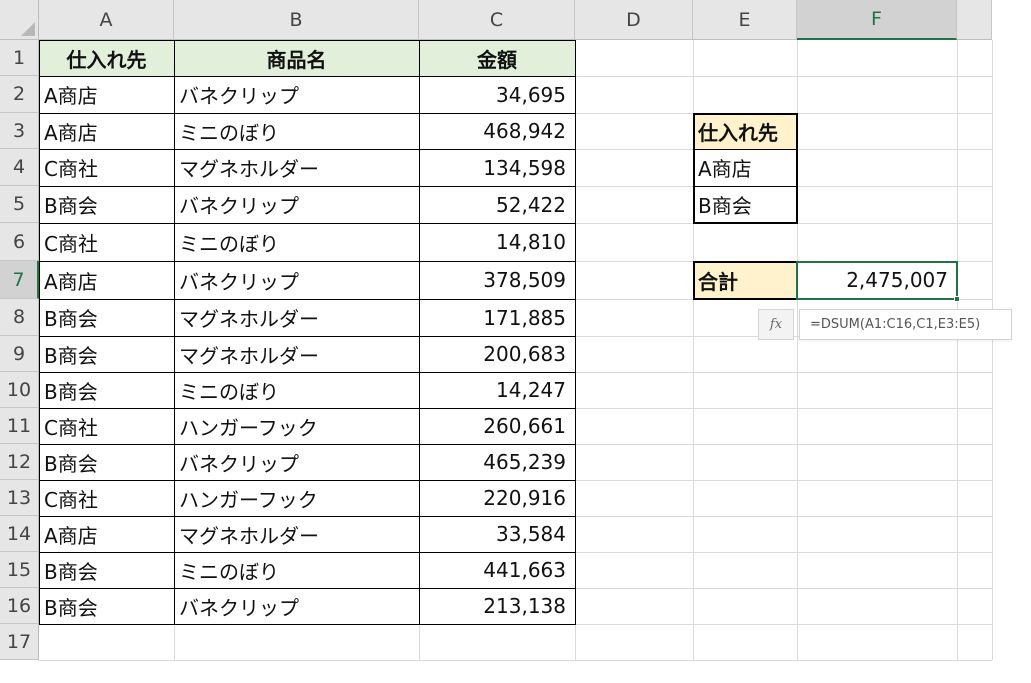 This screenshot has width=1031, height=683. Describe the element at coordinates (877, 20) in the screenshot. I see `column-header-f: F` at that location.